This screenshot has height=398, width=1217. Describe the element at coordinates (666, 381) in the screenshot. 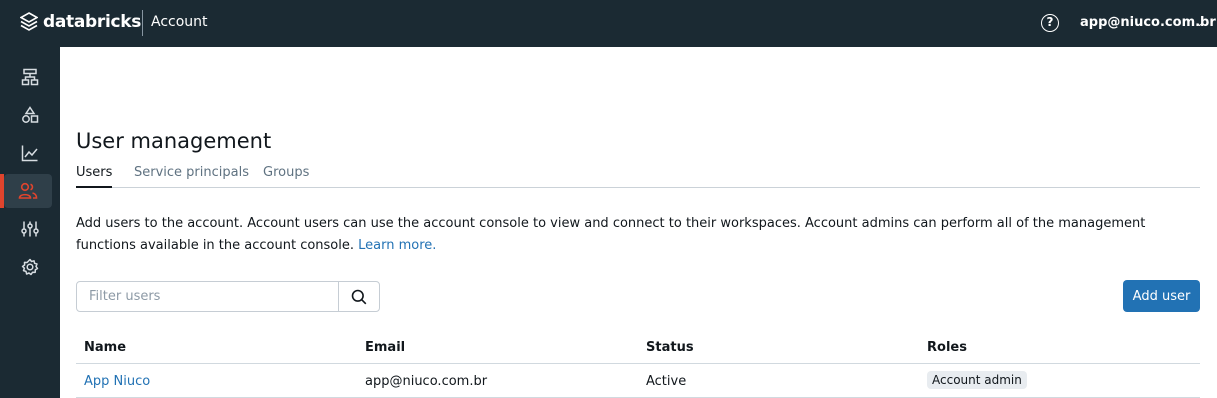

I see `user-status: Active` at that location.